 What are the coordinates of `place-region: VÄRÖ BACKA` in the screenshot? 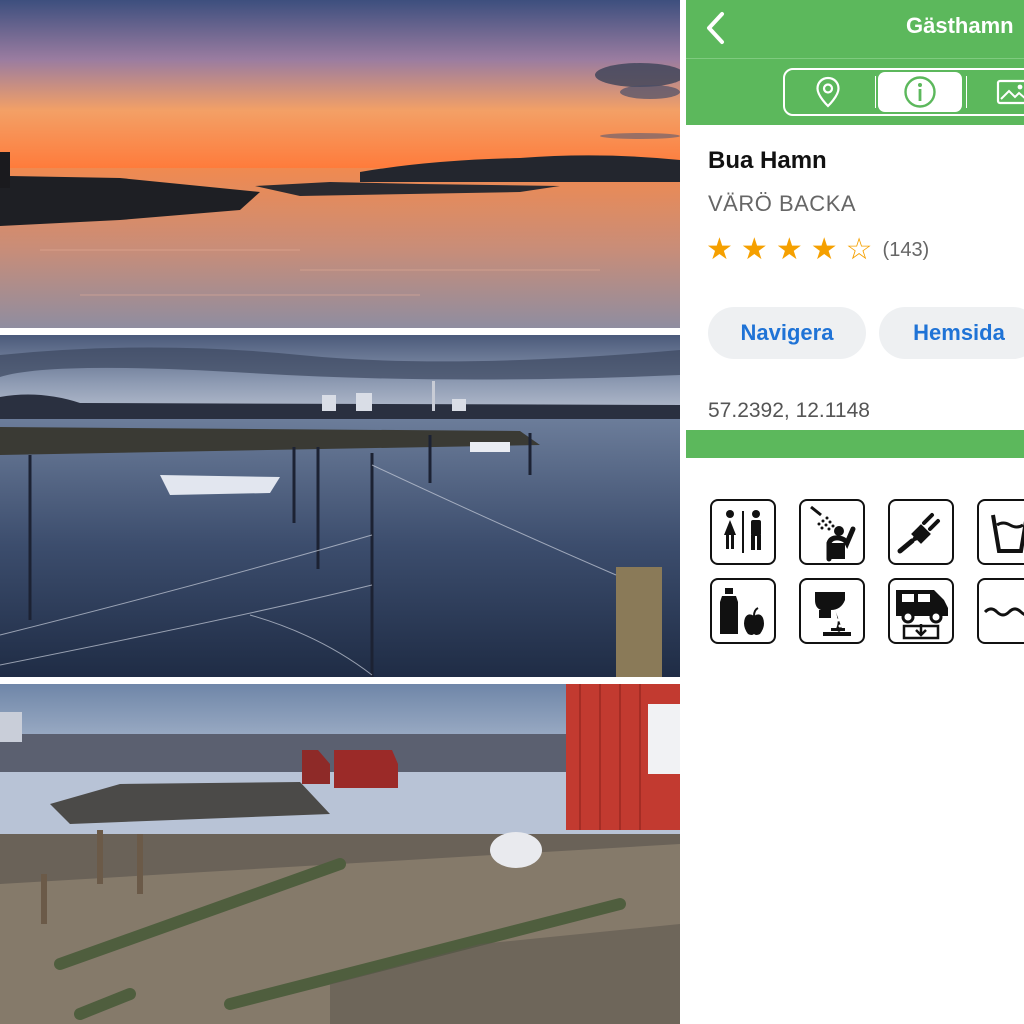 It's located at (782, 203).